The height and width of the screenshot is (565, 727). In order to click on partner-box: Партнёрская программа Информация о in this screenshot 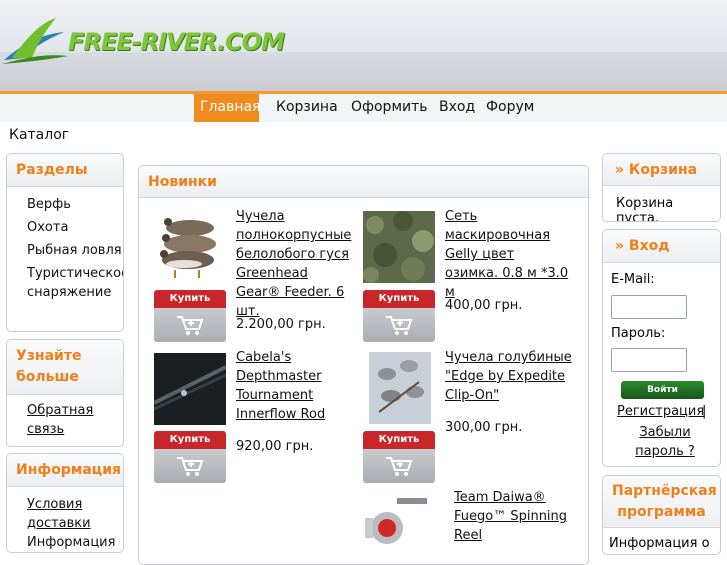, I will do `click(661, 515)`.